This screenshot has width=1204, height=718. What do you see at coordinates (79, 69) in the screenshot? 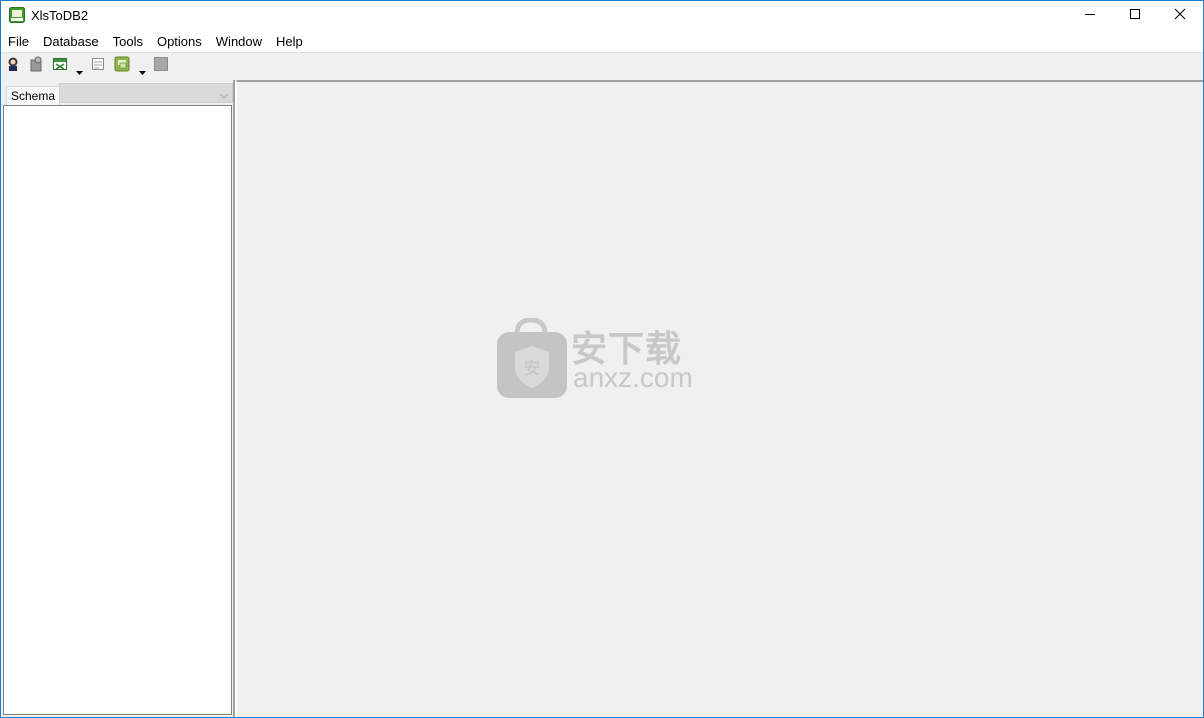
I see `excel-import-dropdown` at bounding box center [79, 69].